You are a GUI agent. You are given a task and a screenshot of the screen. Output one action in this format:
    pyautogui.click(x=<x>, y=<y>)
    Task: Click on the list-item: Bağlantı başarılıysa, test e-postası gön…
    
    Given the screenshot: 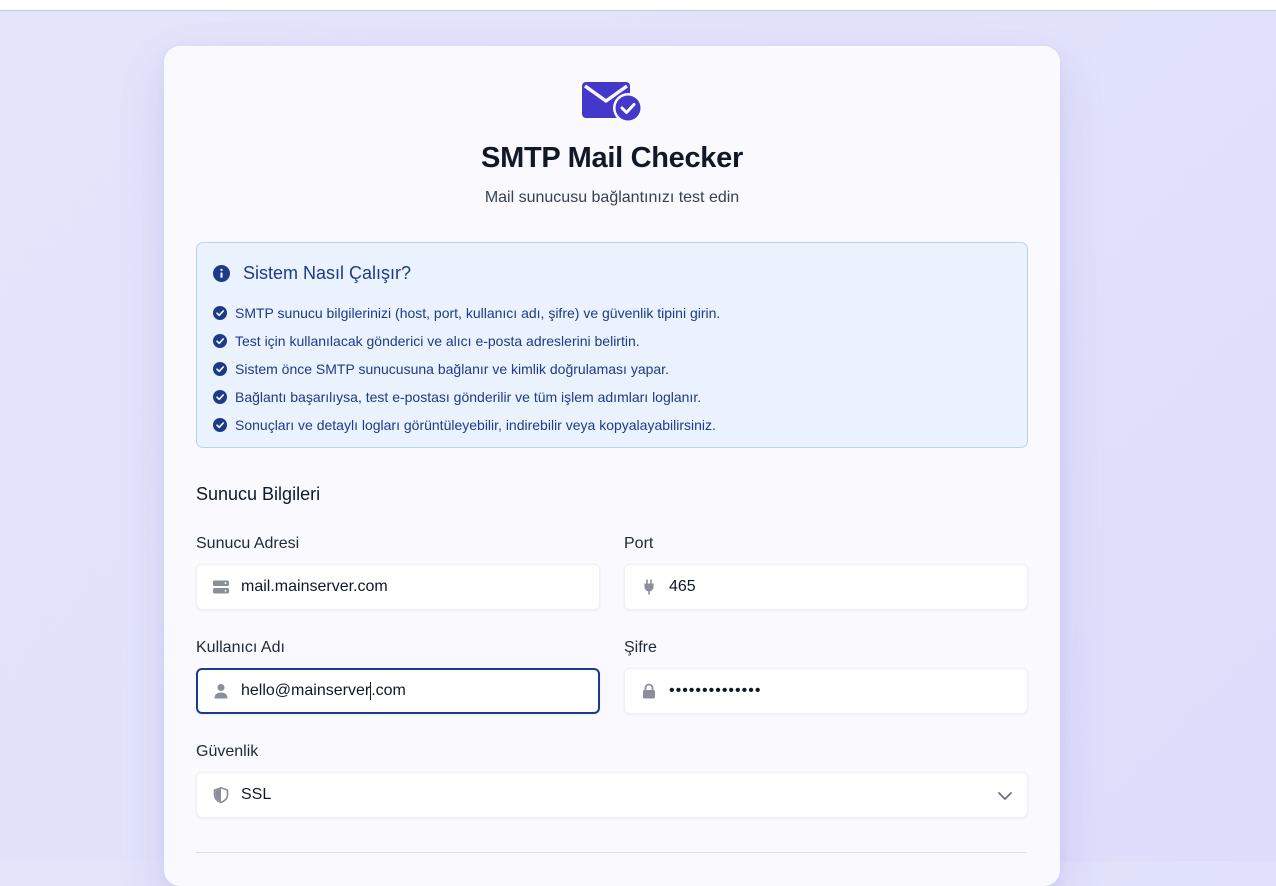 What is the action you would take?
    pyautogui.click(x=466, y=397)
    